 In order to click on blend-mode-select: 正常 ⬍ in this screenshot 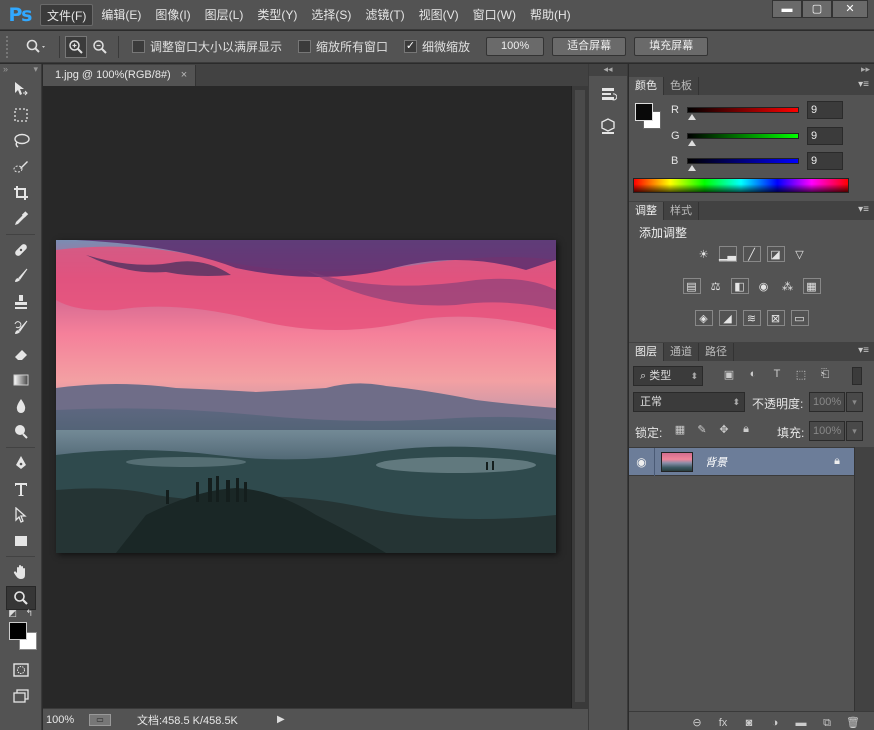, I will do `click(689, 402)`.